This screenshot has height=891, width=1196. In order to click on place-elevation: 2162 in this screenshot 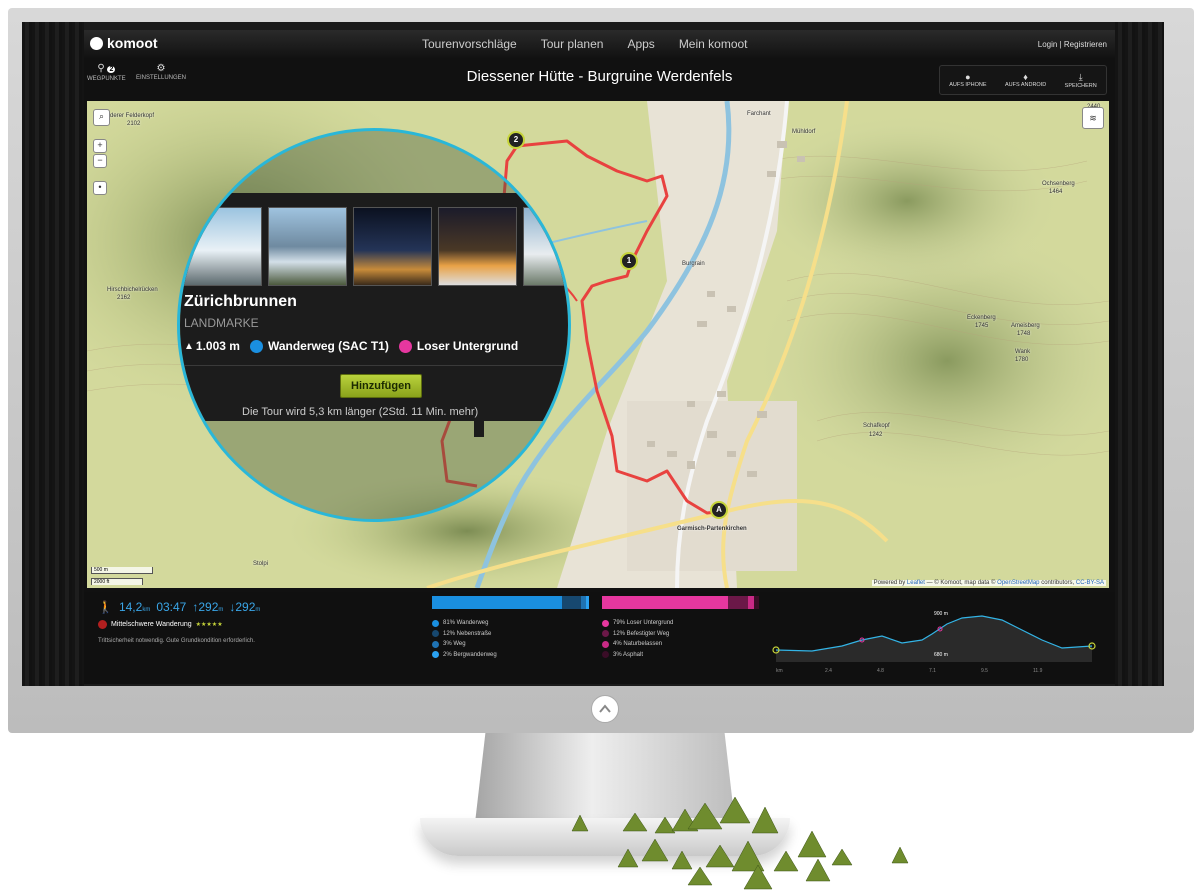, I will do `click(124, 298)`.